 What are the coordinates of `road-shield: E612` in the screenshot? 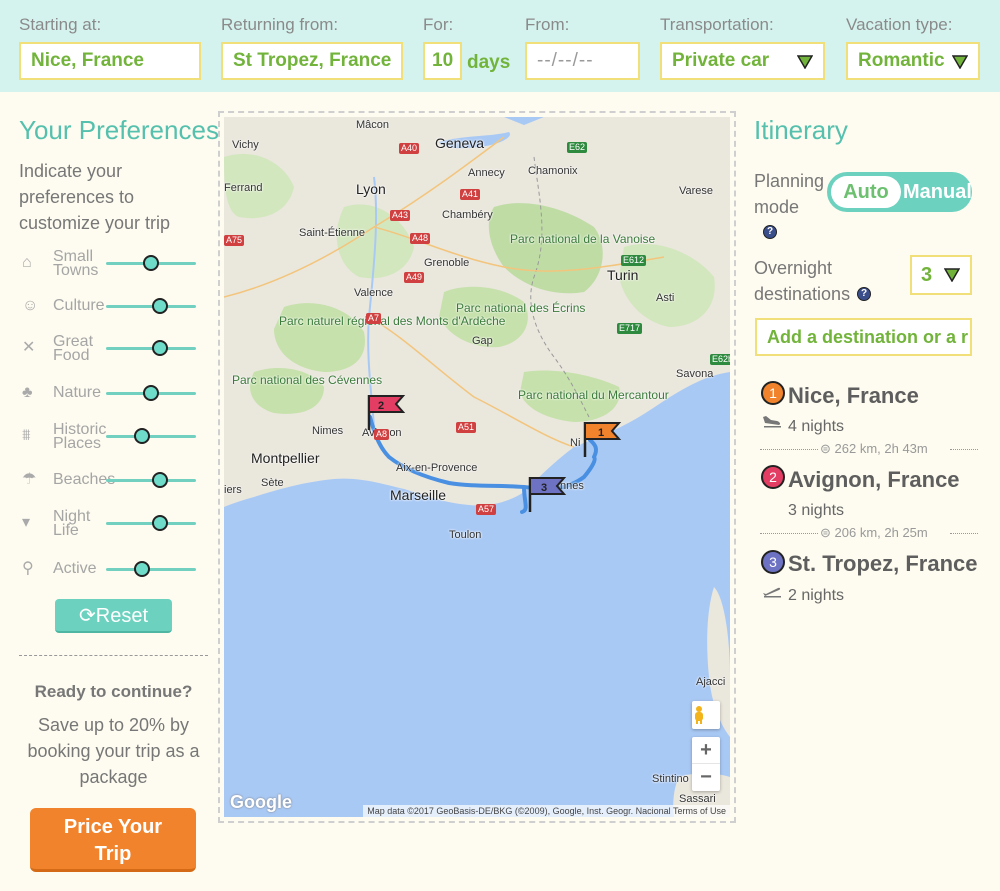 It's located at (634, 260).